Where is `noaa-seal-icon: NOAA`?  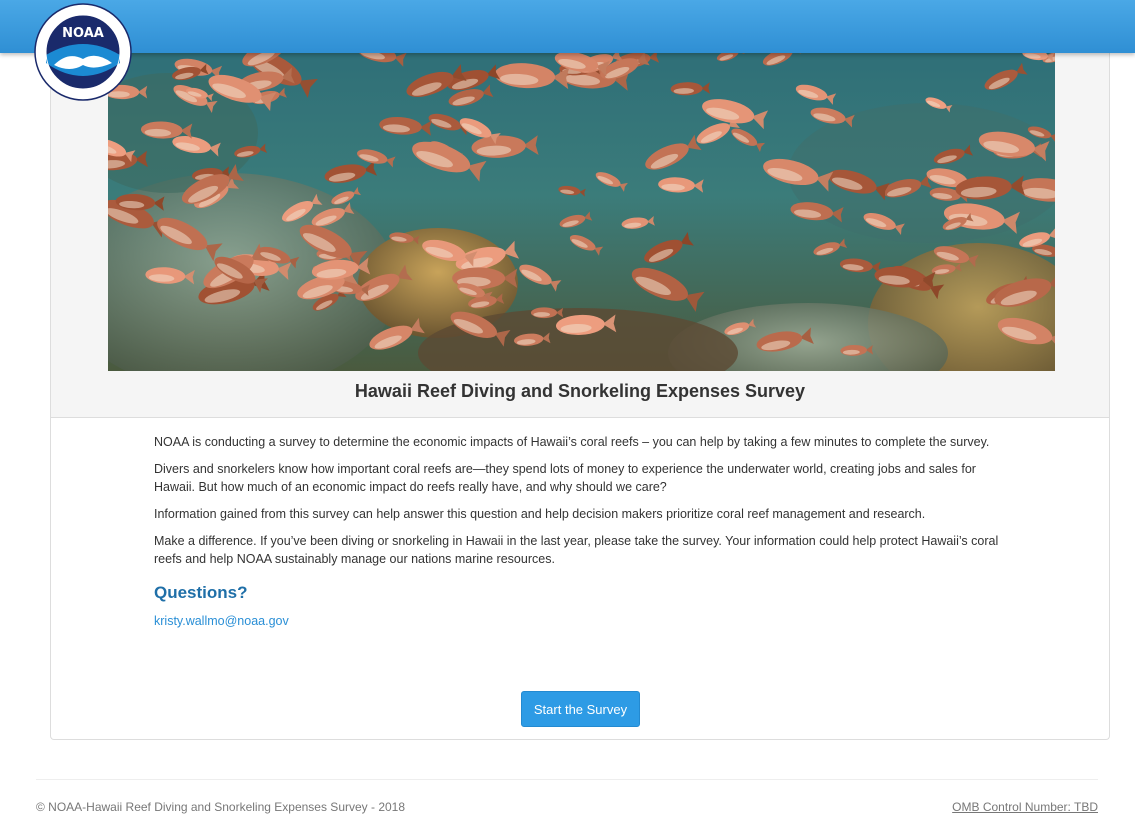
noaa-seal-icon: NOAA is located at coordinates (83, 52).